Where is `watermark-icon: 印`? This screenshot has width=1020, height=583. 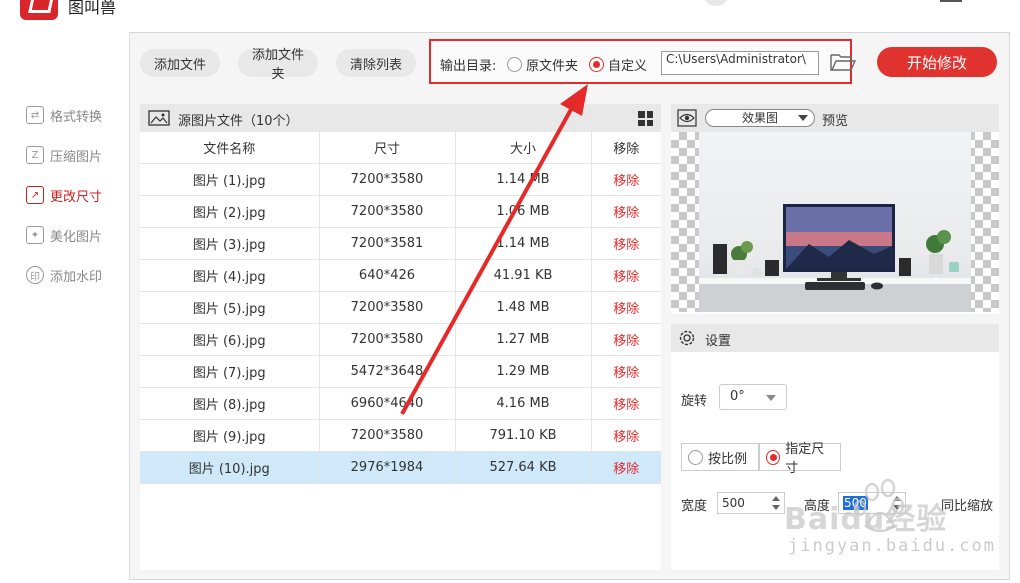 watermark-icon: 印 is located at coordinates (35, 275).